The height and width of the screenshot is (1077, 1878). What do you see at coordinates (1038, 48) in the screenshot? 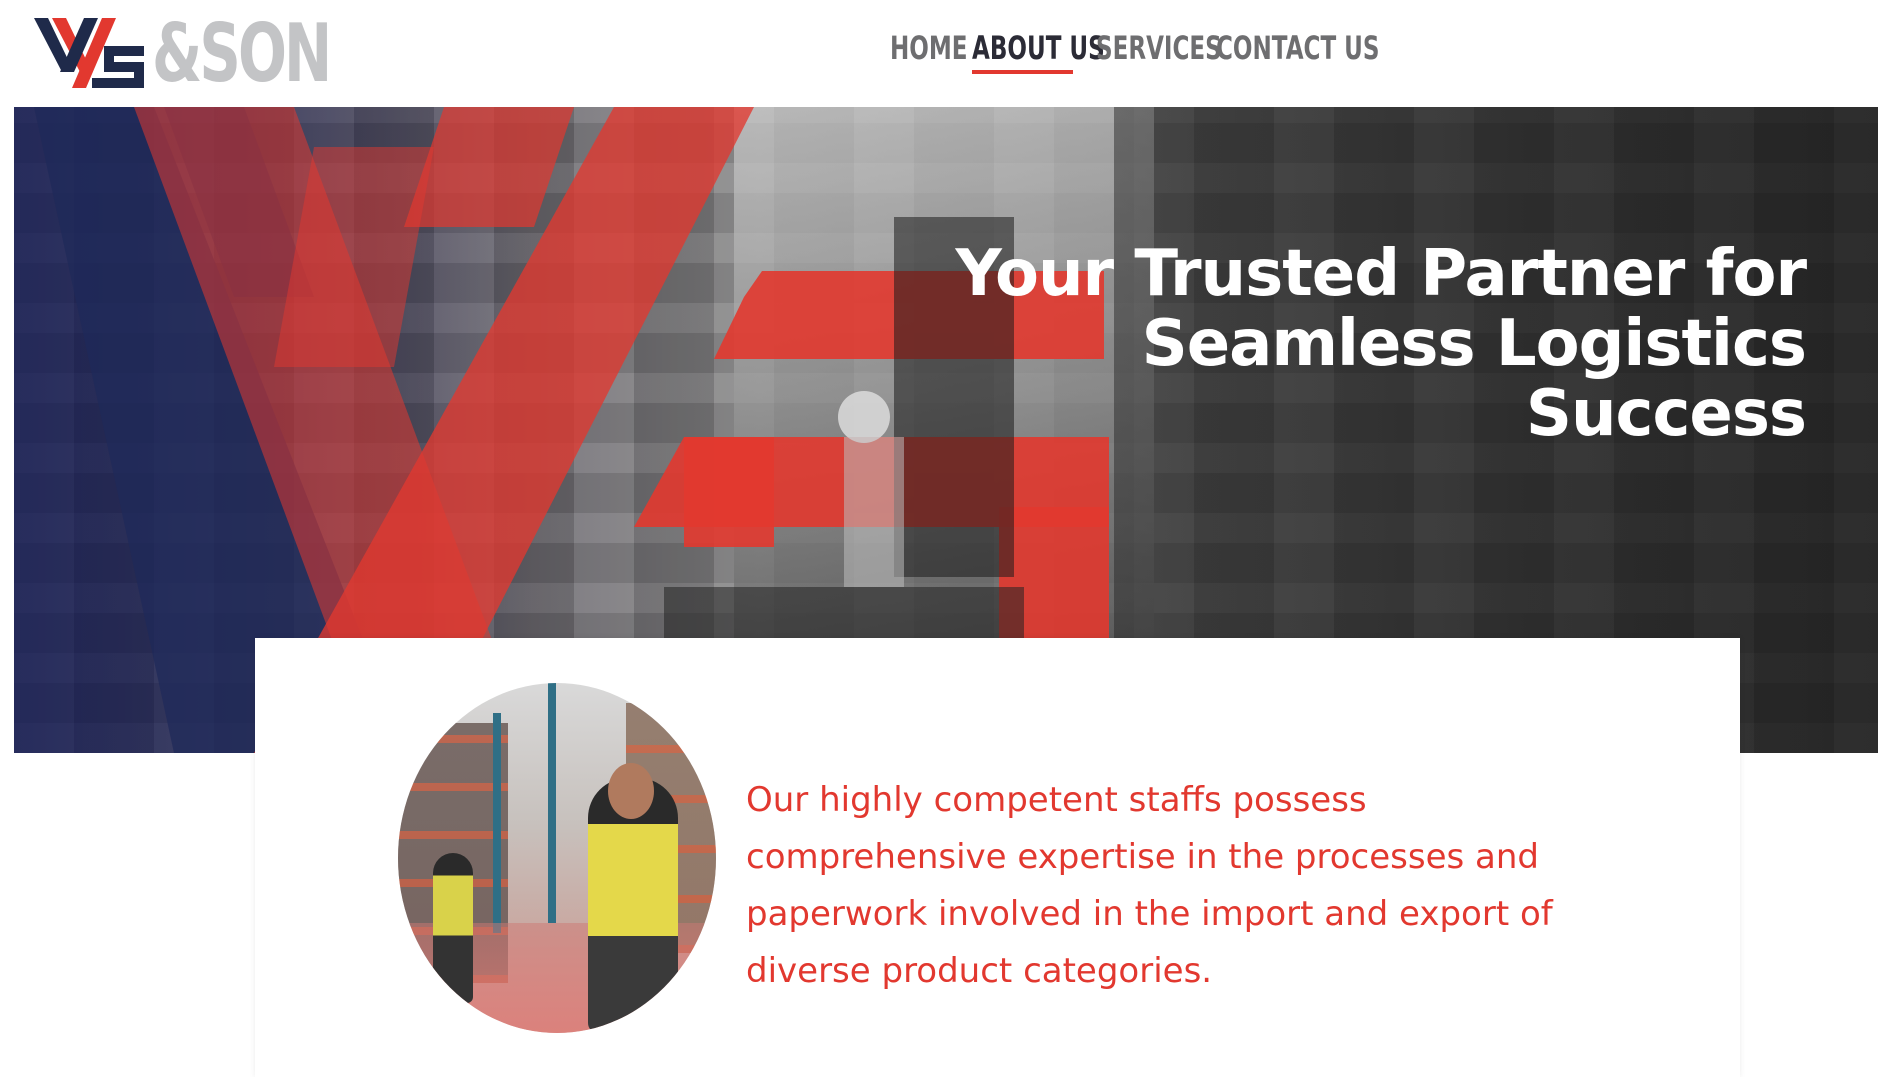
I see `nav-about-us: ABOUT US` at bounding box center [1038, 48].